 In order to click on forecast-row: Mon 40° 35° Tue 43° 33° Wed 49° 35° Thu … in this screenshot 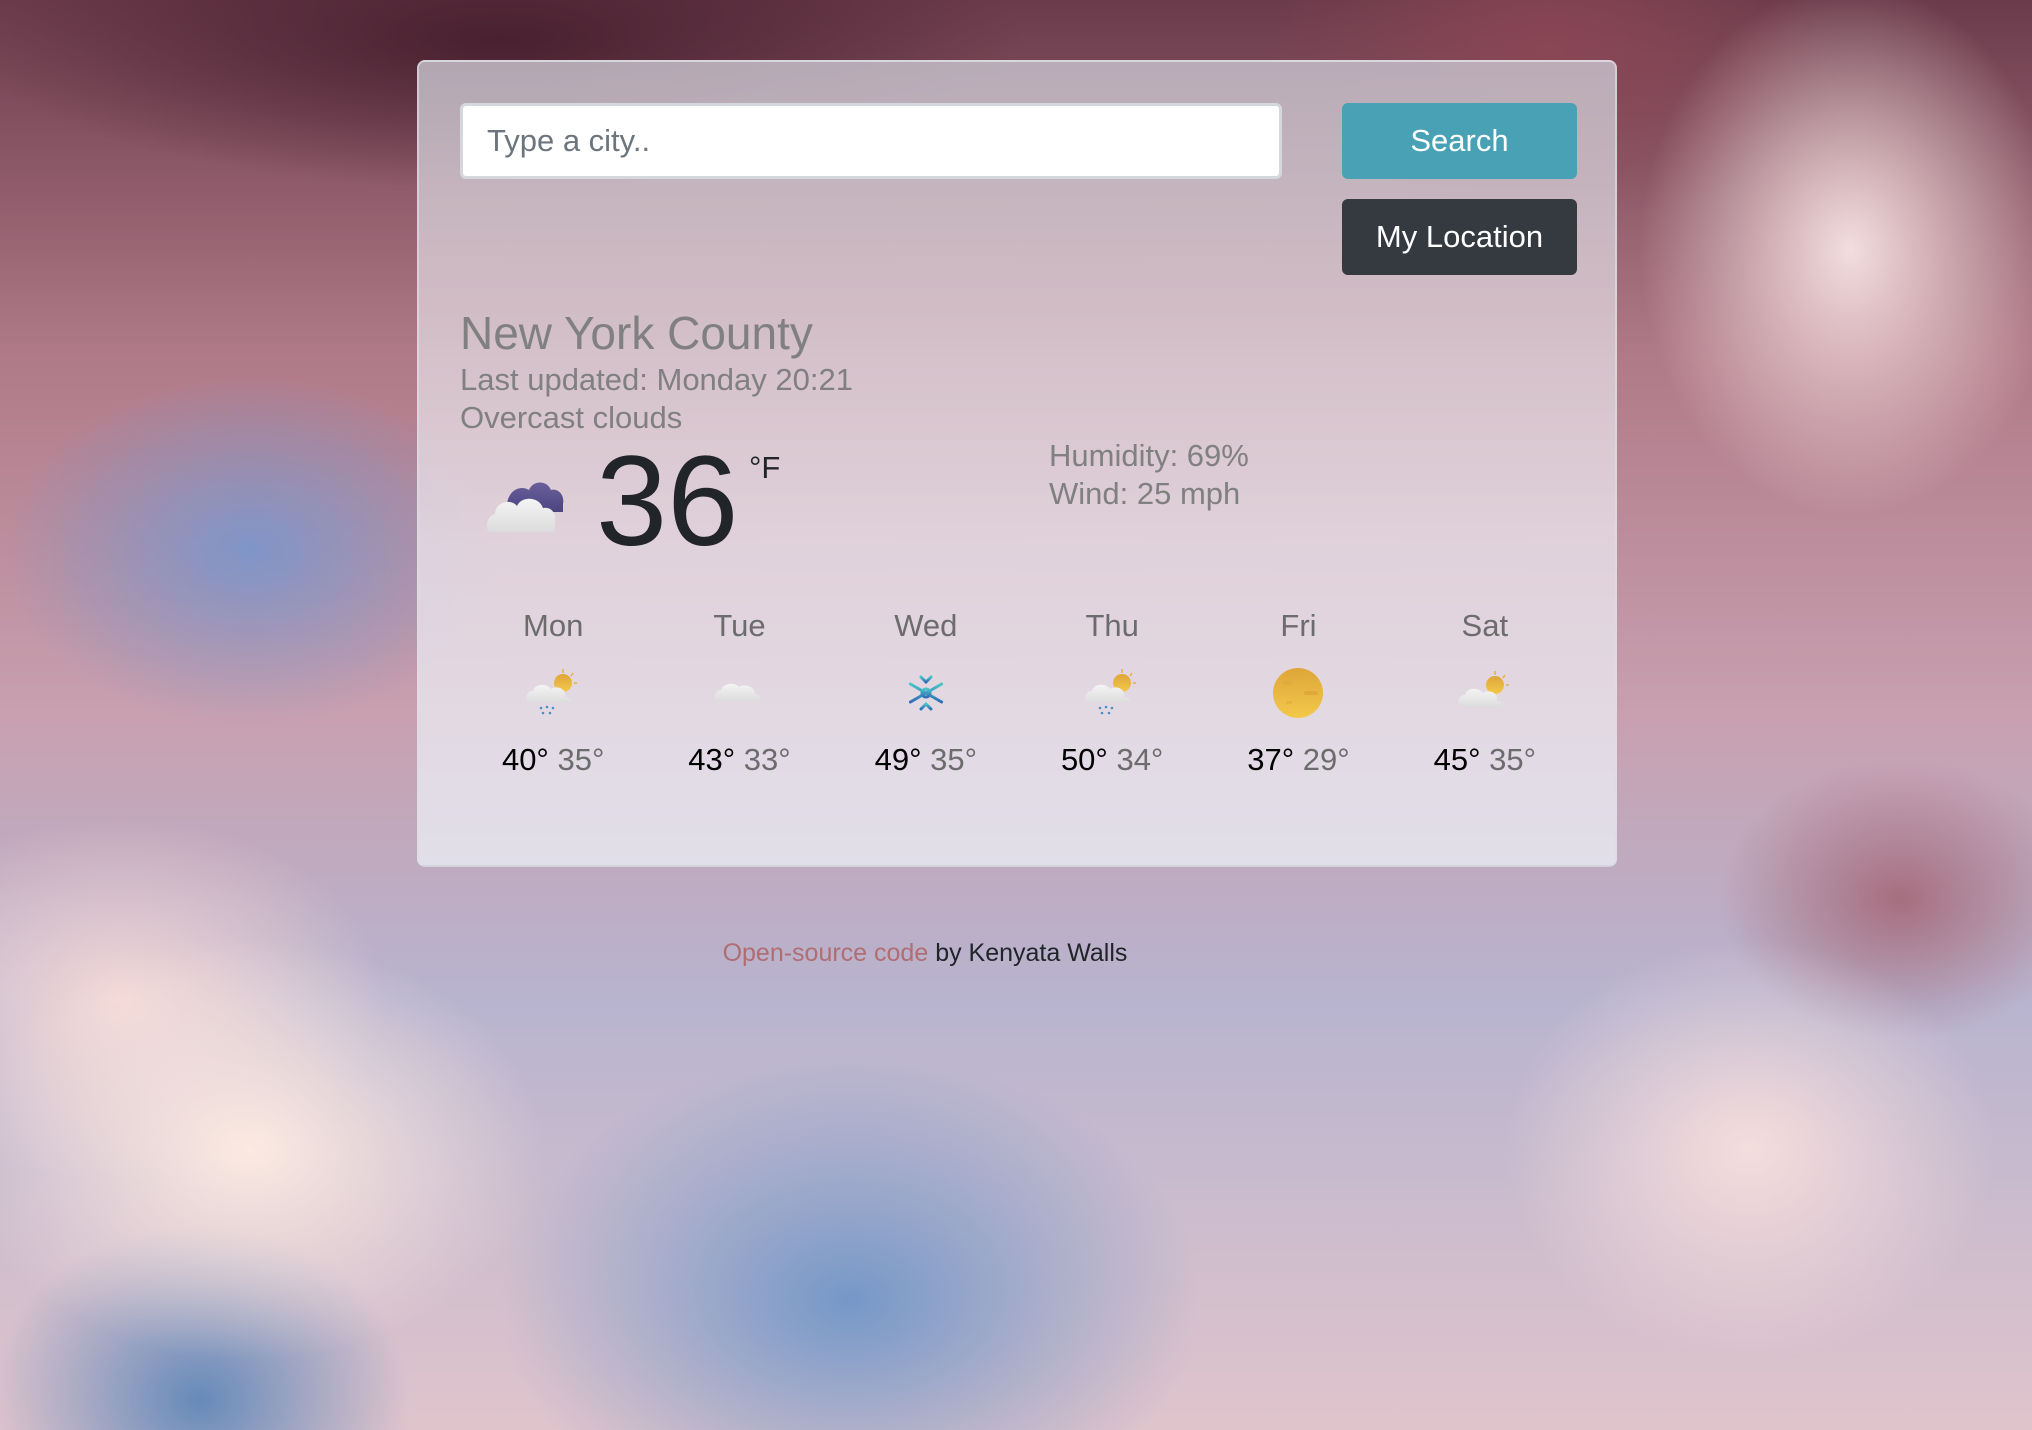, I will do `click(1019, 707)`.